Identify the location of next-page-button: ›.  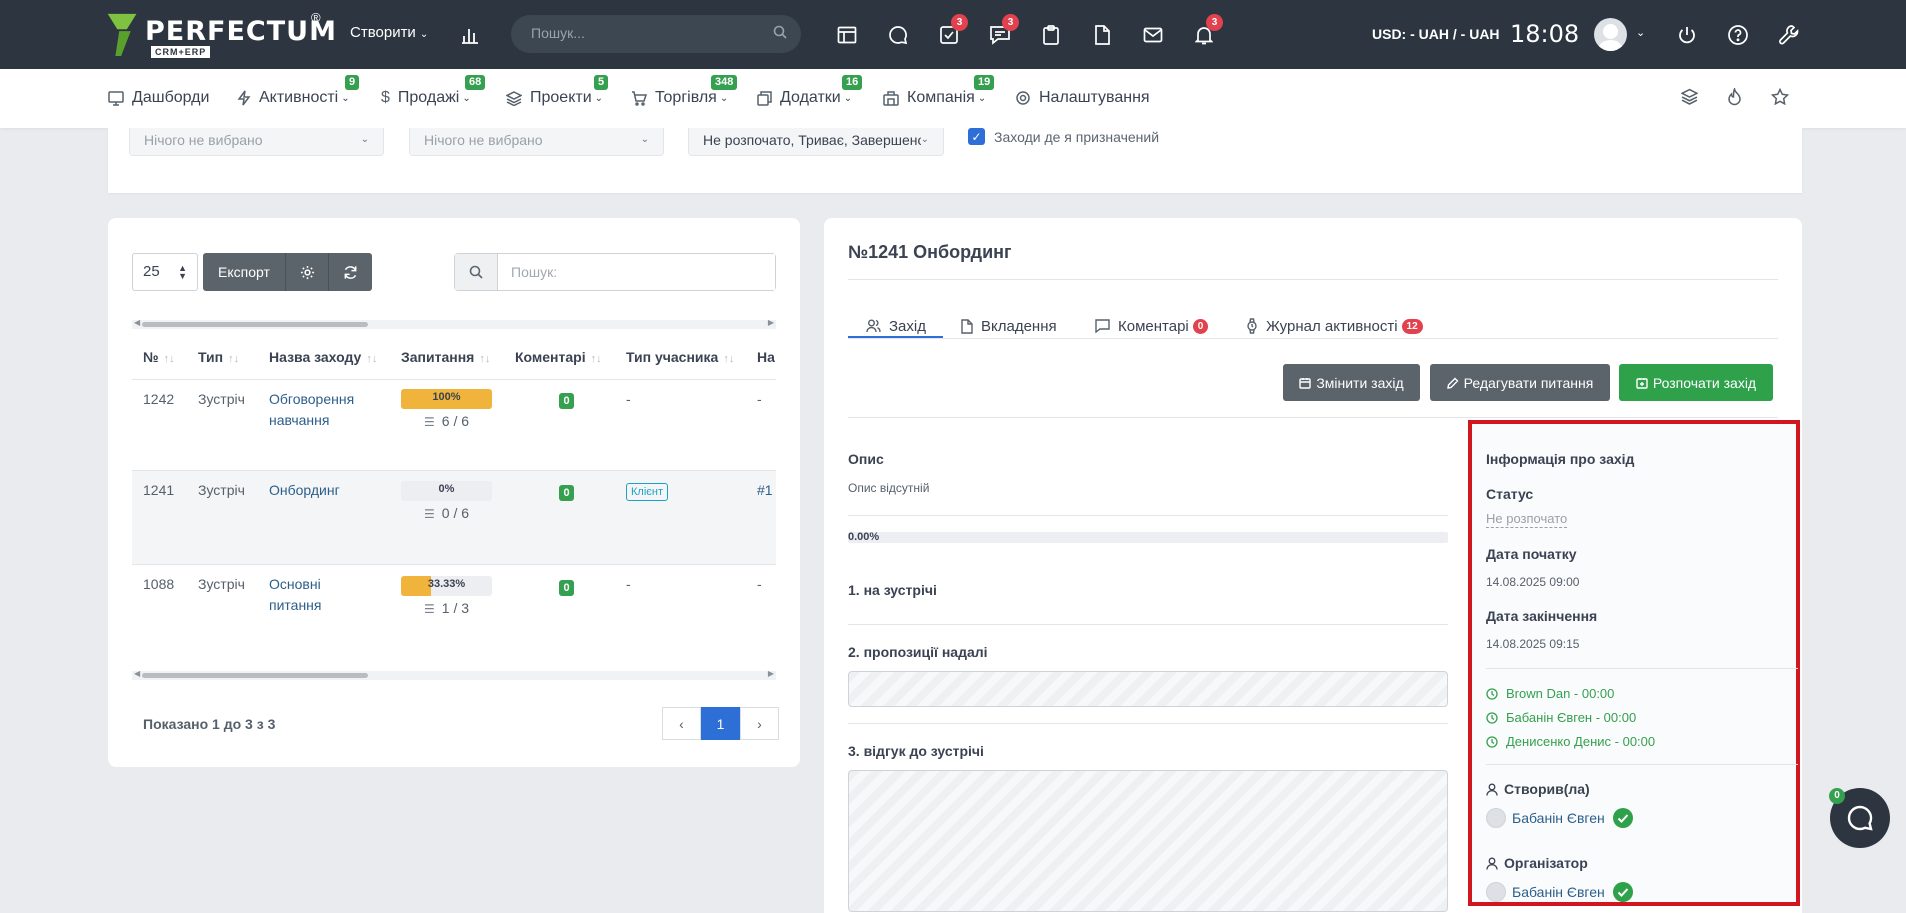
(759, 723).